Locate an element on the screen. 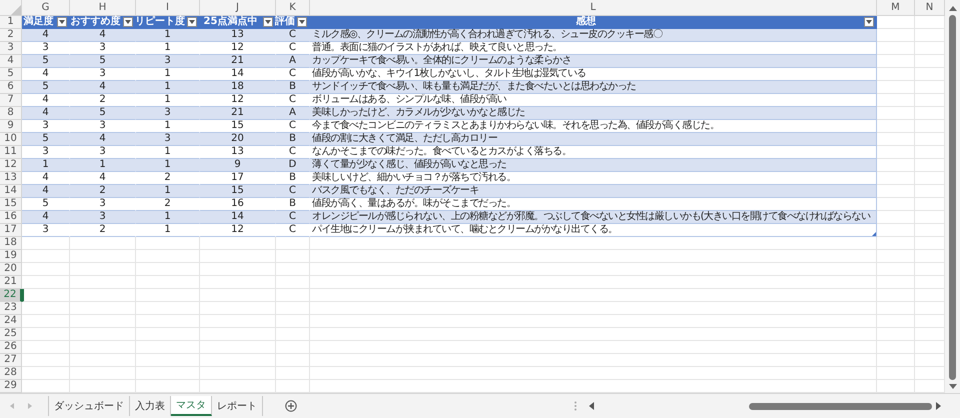  row-number: 12 is located at coordinates (11, 165).